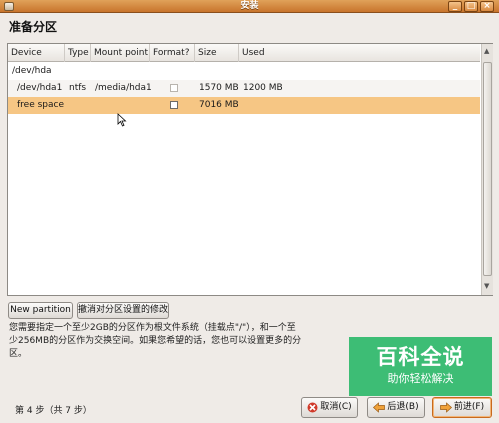 This screenshot has height=423, width=499. I want to click on cancel-button: 取消(C), so click(329, 407).